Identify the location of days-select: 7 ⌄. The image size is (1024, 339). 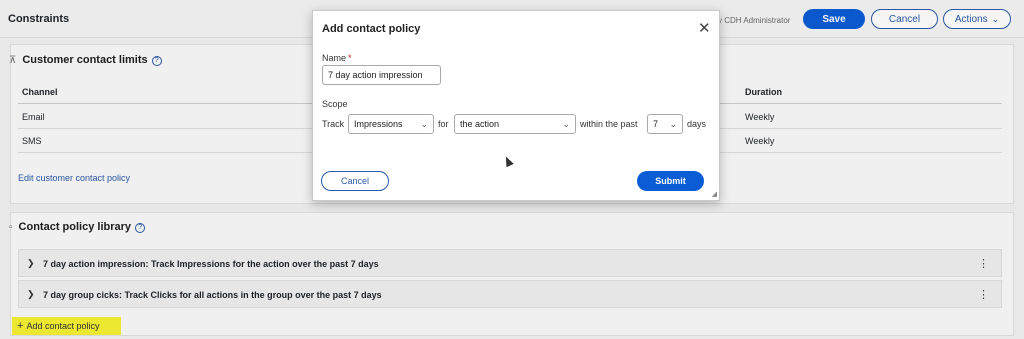
(665, 124).